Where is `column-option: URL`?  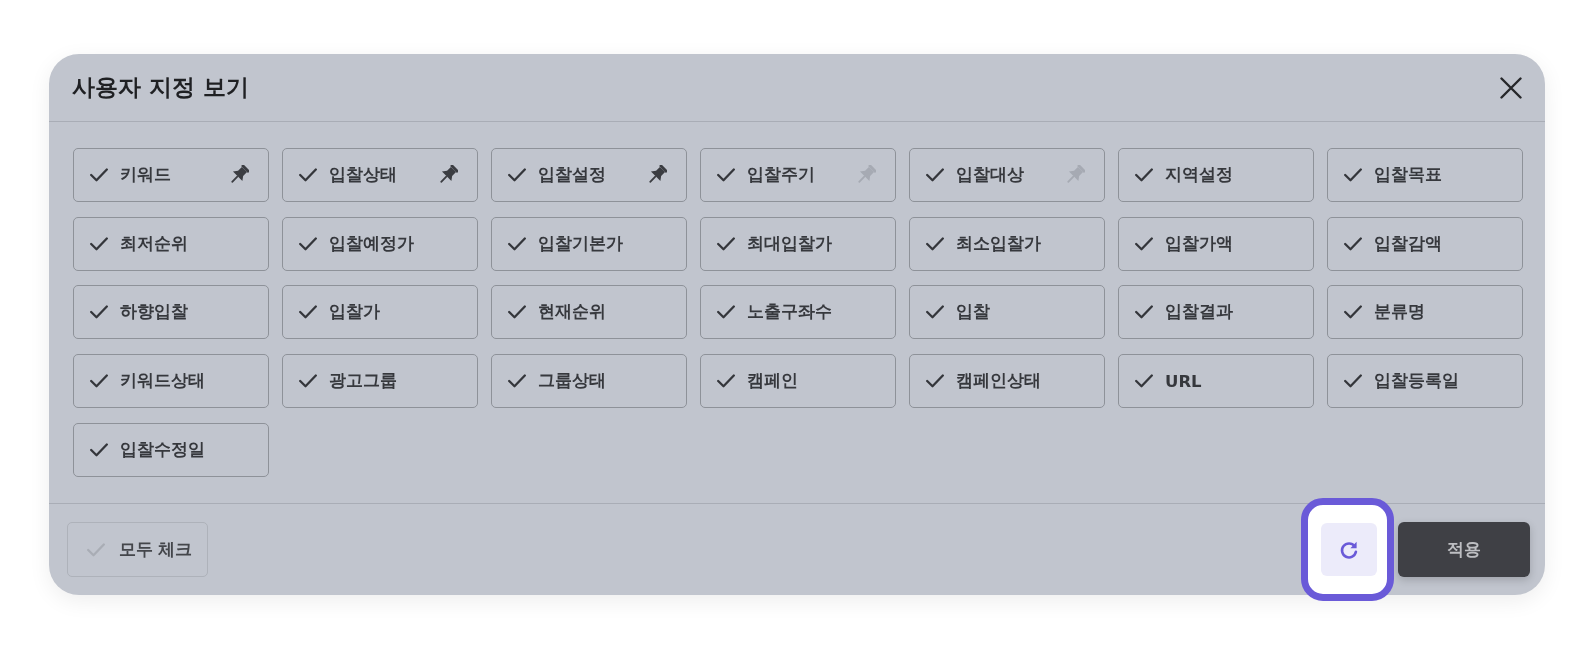 column-option: URL is located at coordinates (1216, 381).